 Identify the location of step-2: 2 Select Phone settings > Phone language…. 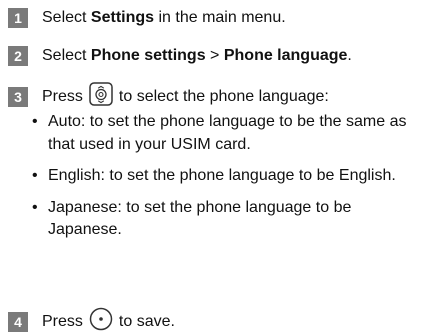
(180, 56).